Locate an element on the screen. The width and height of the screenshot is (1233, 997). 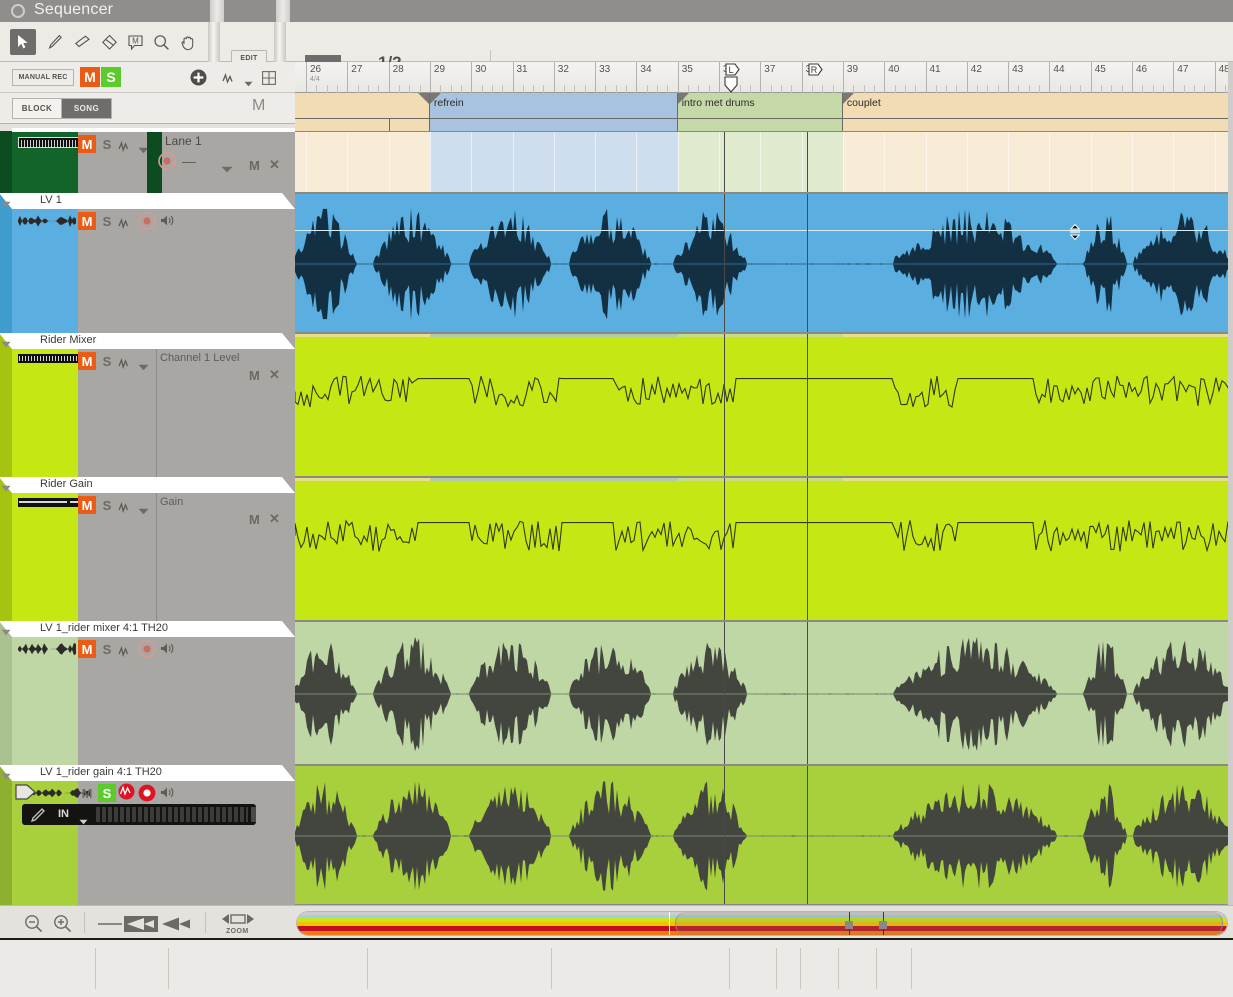
arranger-marker: intro met drums is located at coordinates (760, 106).